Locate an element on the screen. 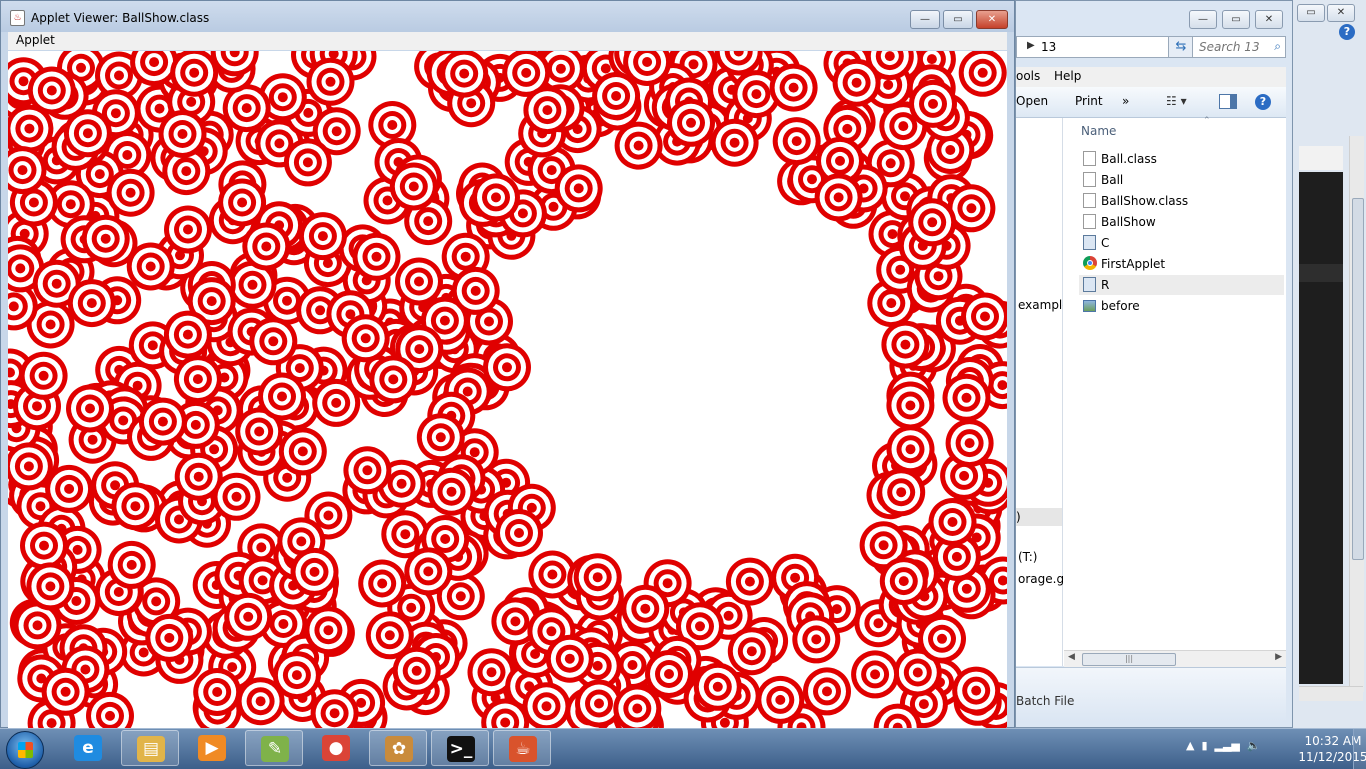 The width and height of the screenshot is (1366, 769). file-name: R is located at coordinates (1105, 285).